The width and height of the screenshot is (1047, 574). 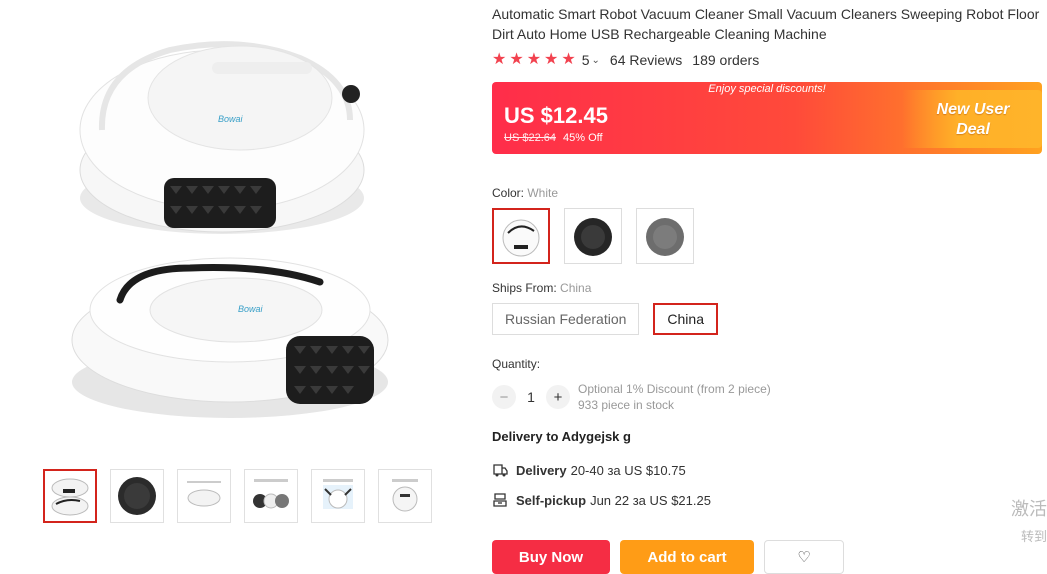 I want to click on quantity-decrease-button: −, so click(x=504, y=397).